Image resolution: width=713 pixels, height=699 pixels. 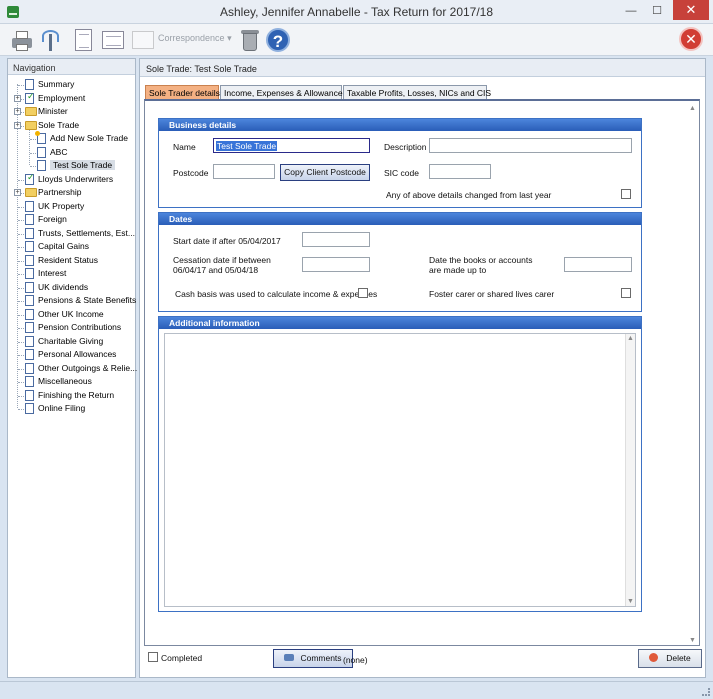 What do you see at coordinates (691, 39) in the screenshot?
I see `exit-icon: ✕` at bounding box center [691, 39].